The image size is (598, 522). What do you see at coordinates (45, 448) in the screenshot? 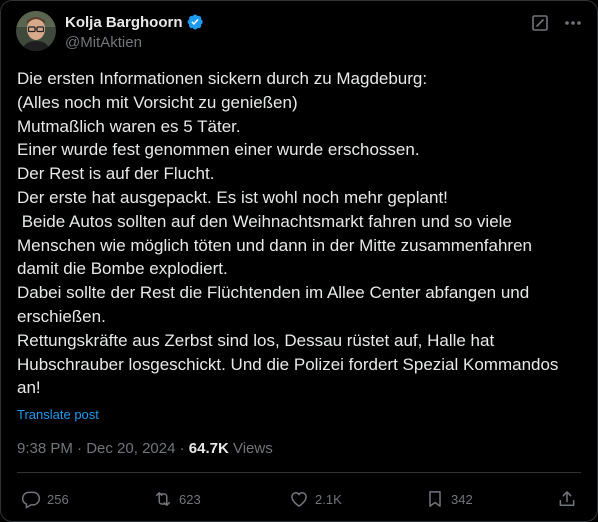
I see `post-time: 9:38 PM` at bounding box center [45, 448].